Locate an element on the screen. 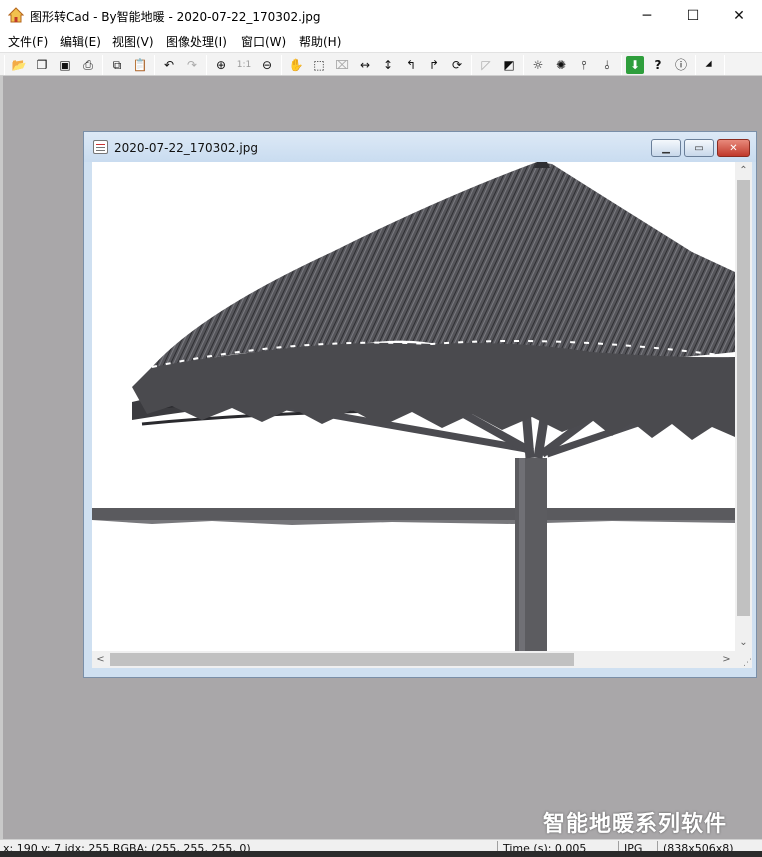  contrast-icon: ✺ is located at coordinates (561, 65).